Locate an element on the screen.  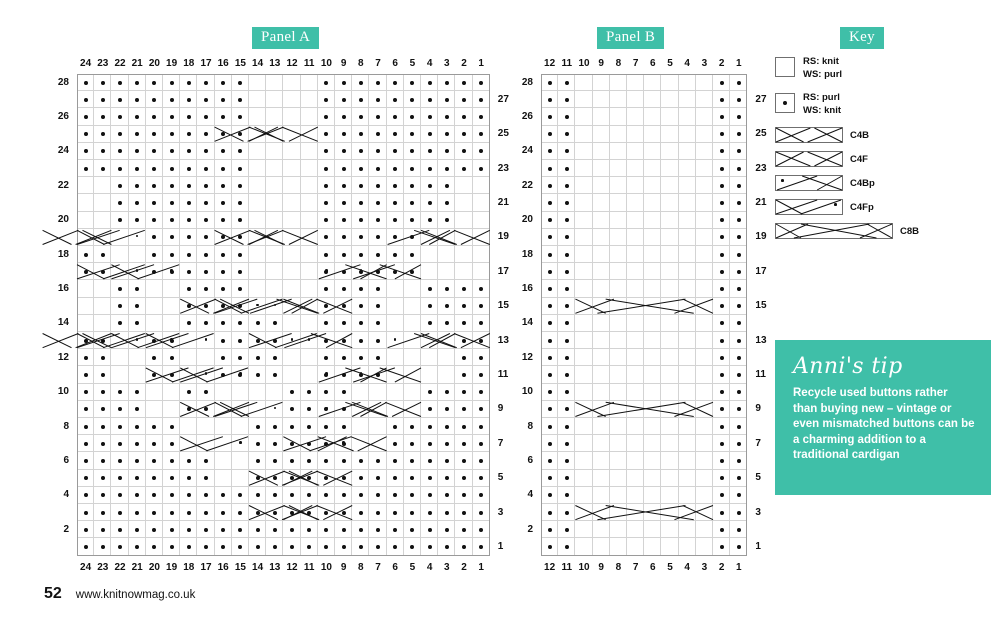
key-cable-purl-dot is located at coordinates (782, 180).